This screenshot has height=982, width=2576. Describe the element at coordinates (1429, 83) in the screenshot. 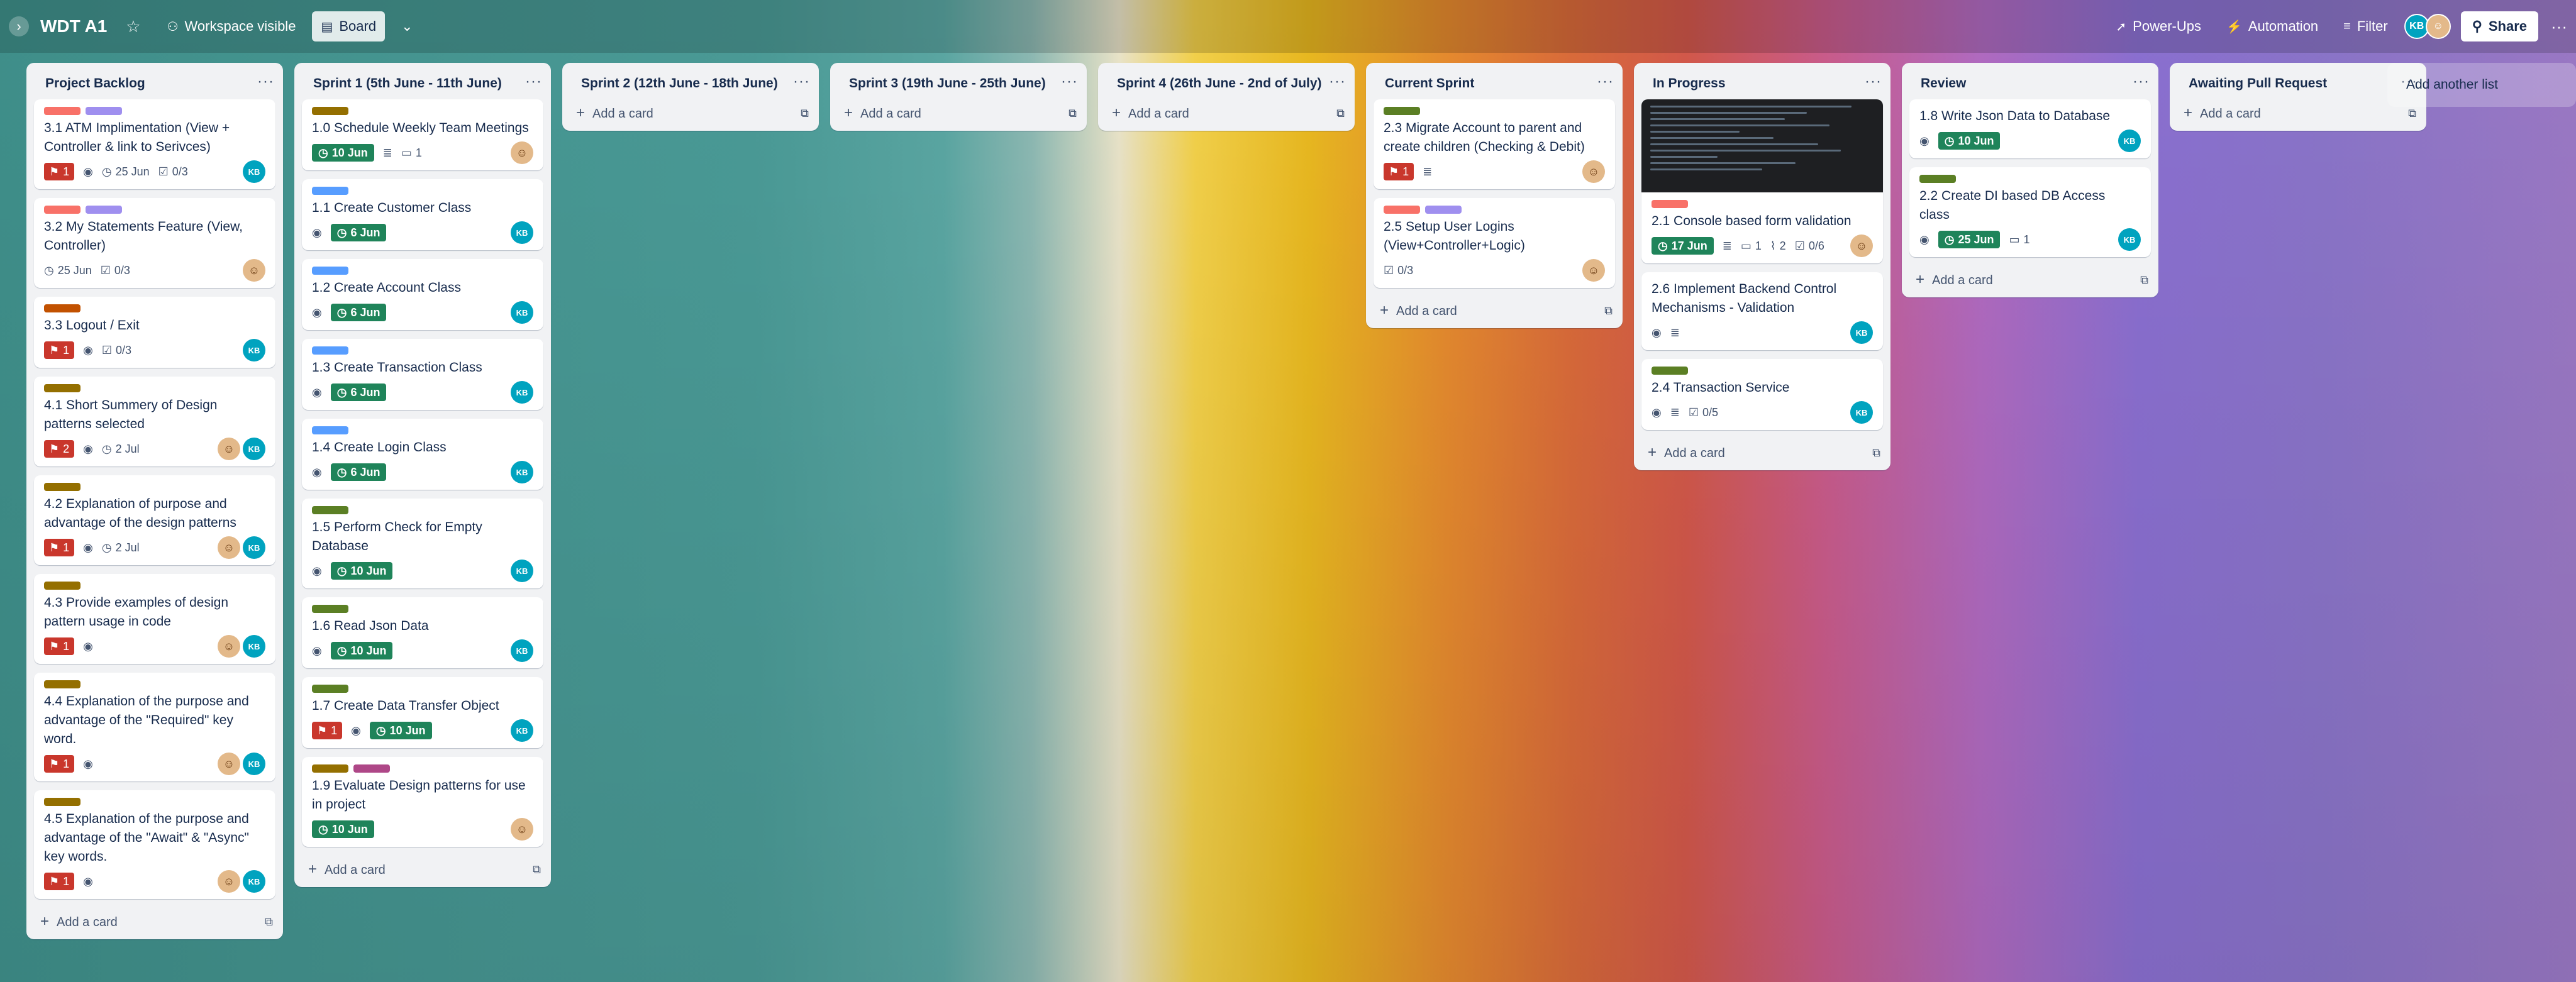

I see `list-title: Current Sprint` at that location.